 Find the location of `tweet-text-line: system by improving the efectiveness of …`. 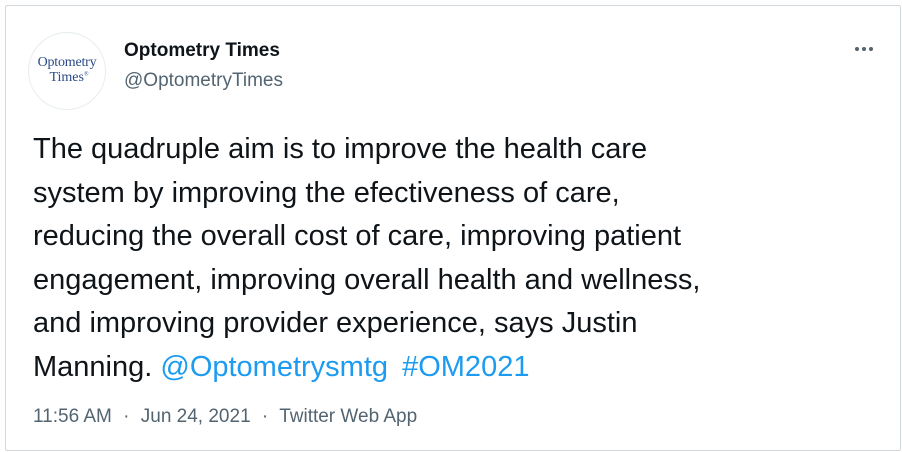

tweet-text-line: system by improving the efectiveness of … is located at coordinates (326, 192).